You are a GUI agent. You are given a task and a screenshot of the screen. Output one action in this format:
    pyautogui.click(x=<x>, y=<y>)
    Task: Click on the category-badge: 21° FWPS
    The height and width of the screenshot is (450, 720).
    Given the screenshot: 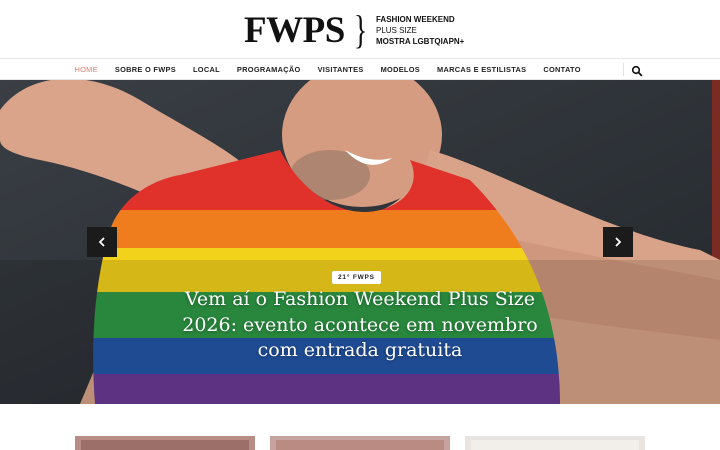 What is the action you would take?
    pyautogui.click(x=356, y=277)
    